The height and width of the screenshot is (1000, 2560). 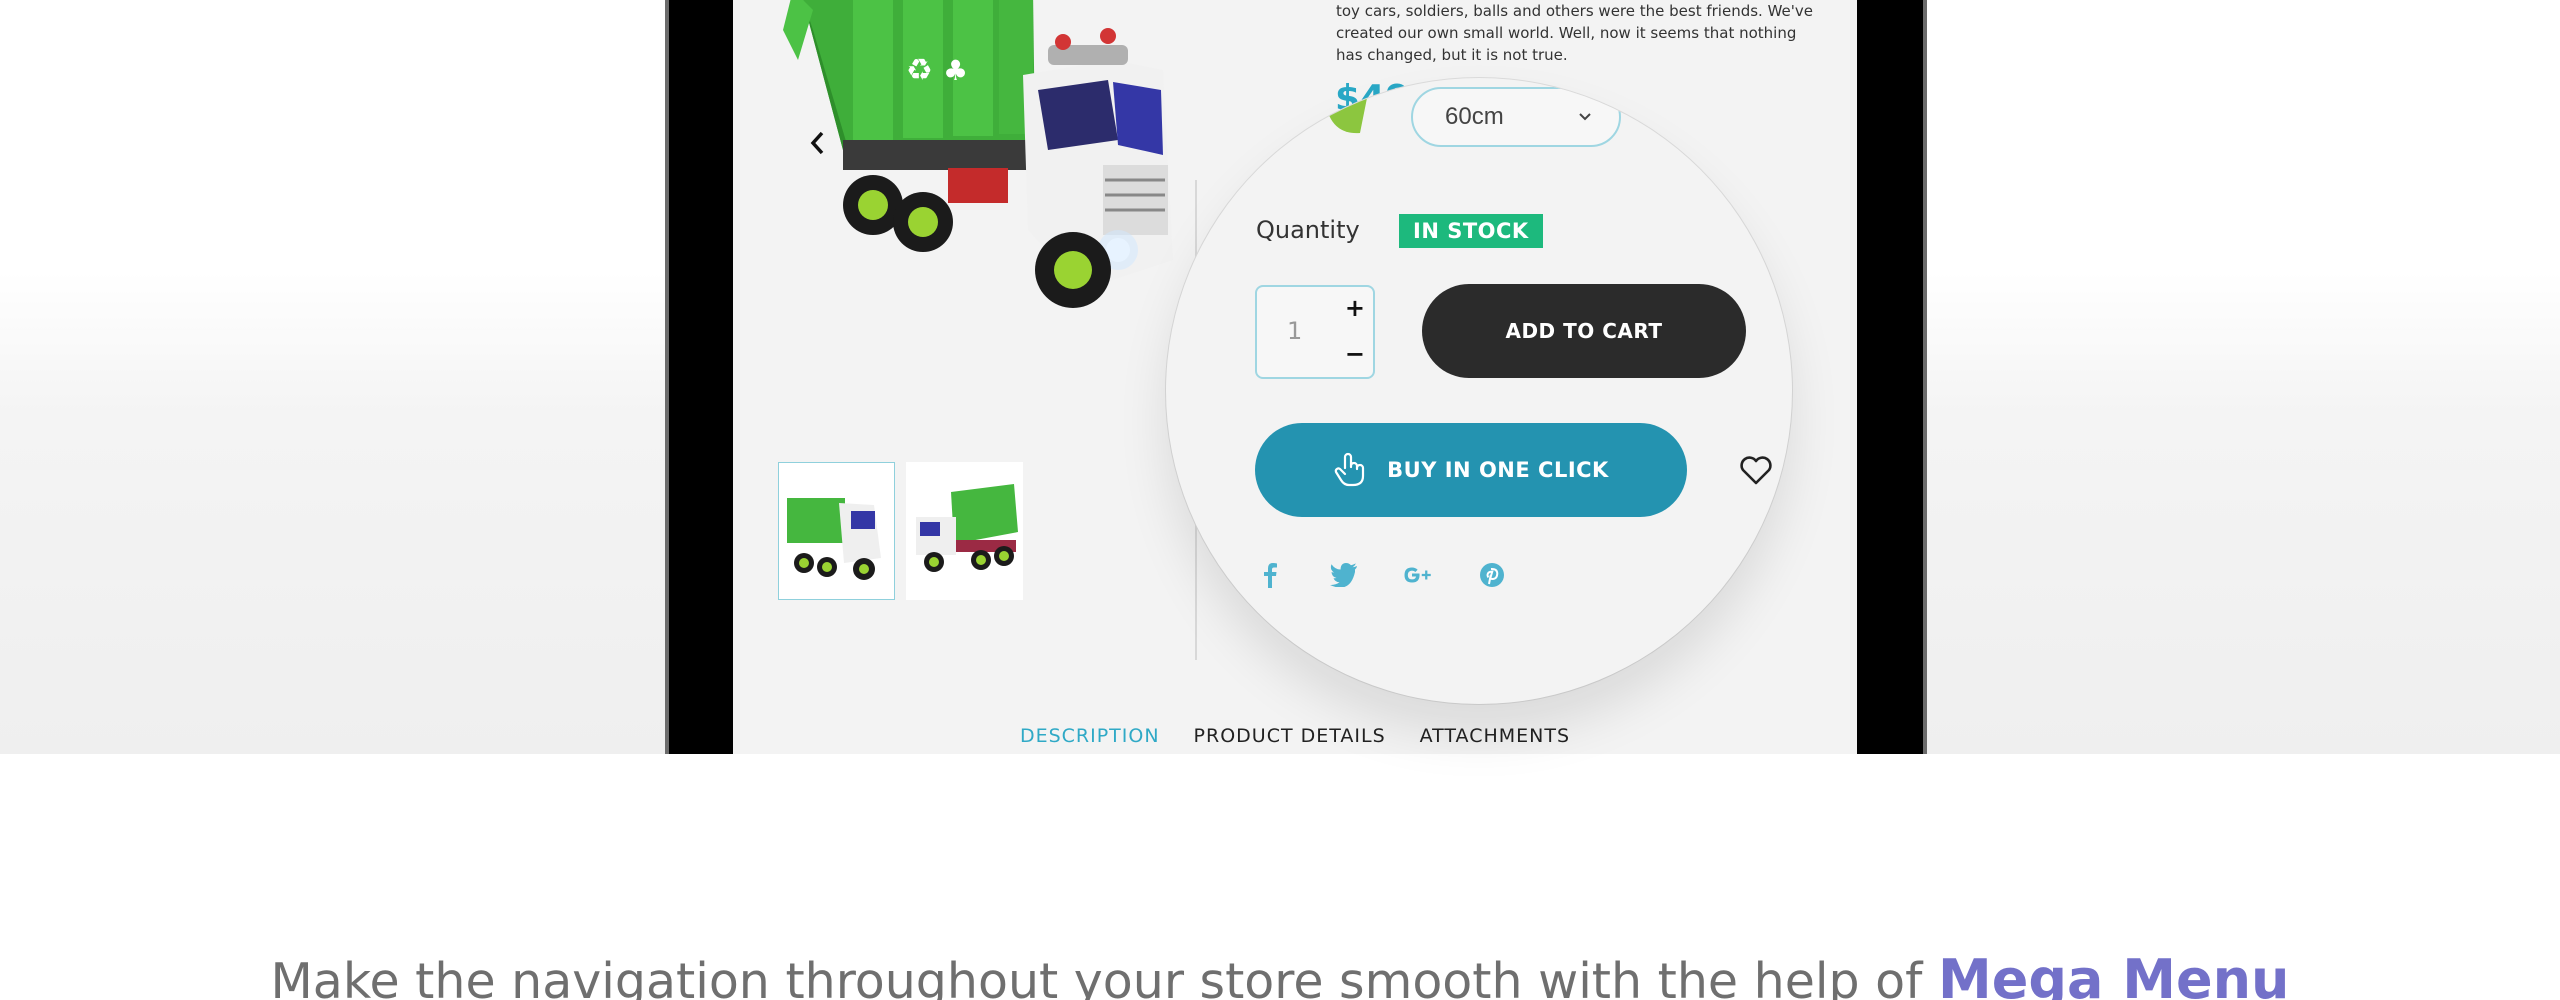 I want to click on buy-in-one-click-label: BUY IN ONE CLICK, so click(x=1498, y=470).